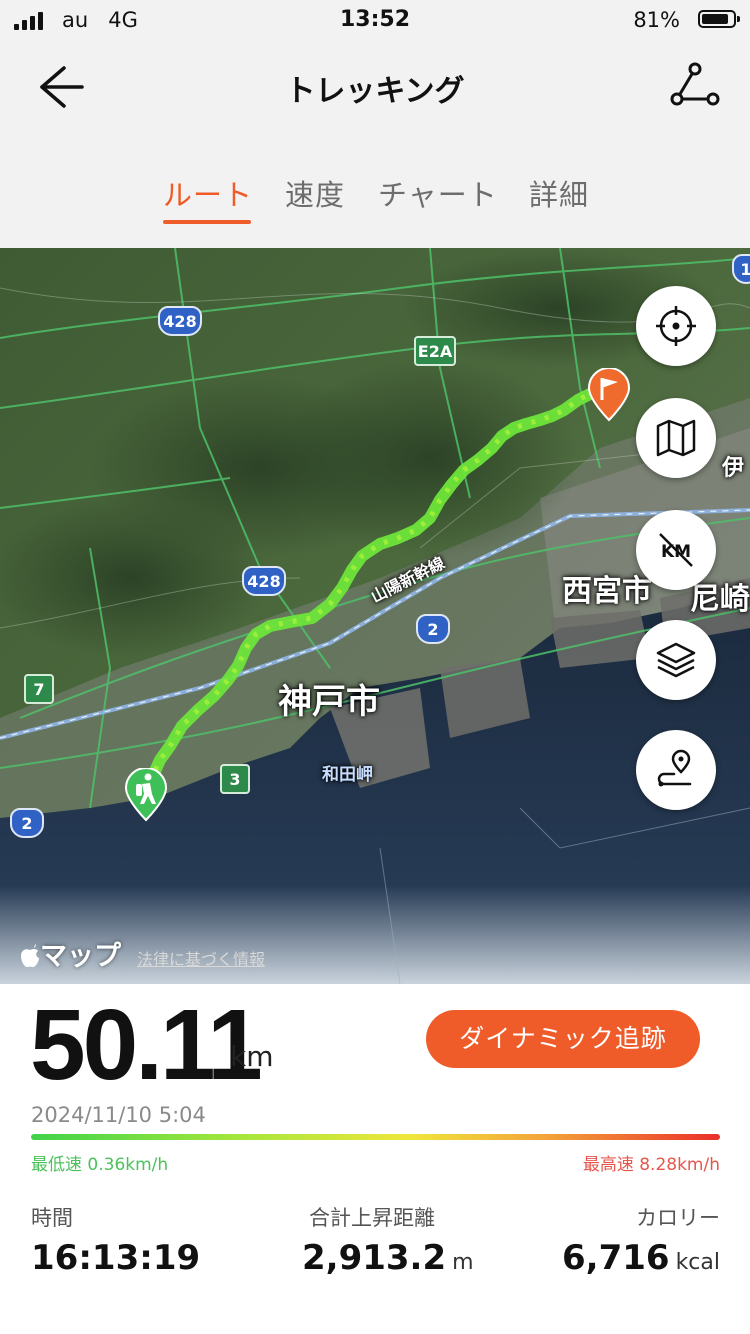  I want to click on tab-details: 詳細, so click(559, 193).